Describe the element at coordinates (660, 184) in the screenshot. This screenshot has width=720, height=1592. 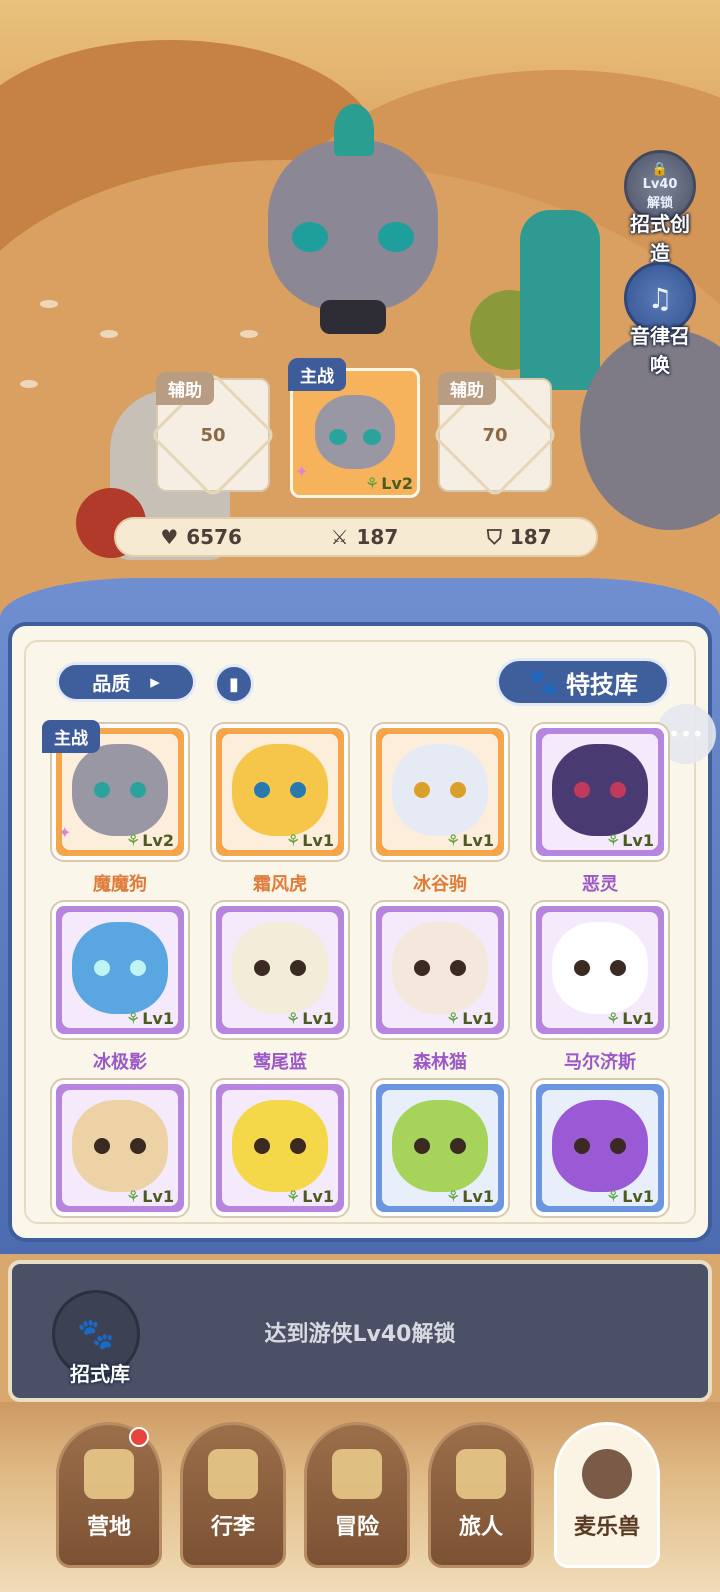
I see `lock-level: Lv40` at that location.